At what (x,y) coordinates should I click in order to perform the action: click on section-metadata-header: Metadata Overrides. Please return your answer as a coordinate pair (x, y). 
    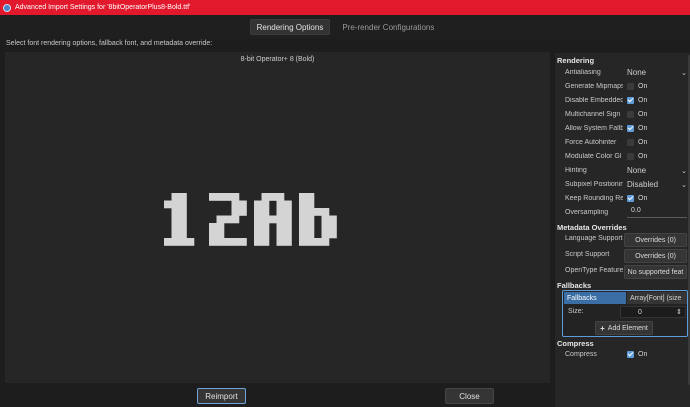
    Looking at the image, I should click on (592, 227).